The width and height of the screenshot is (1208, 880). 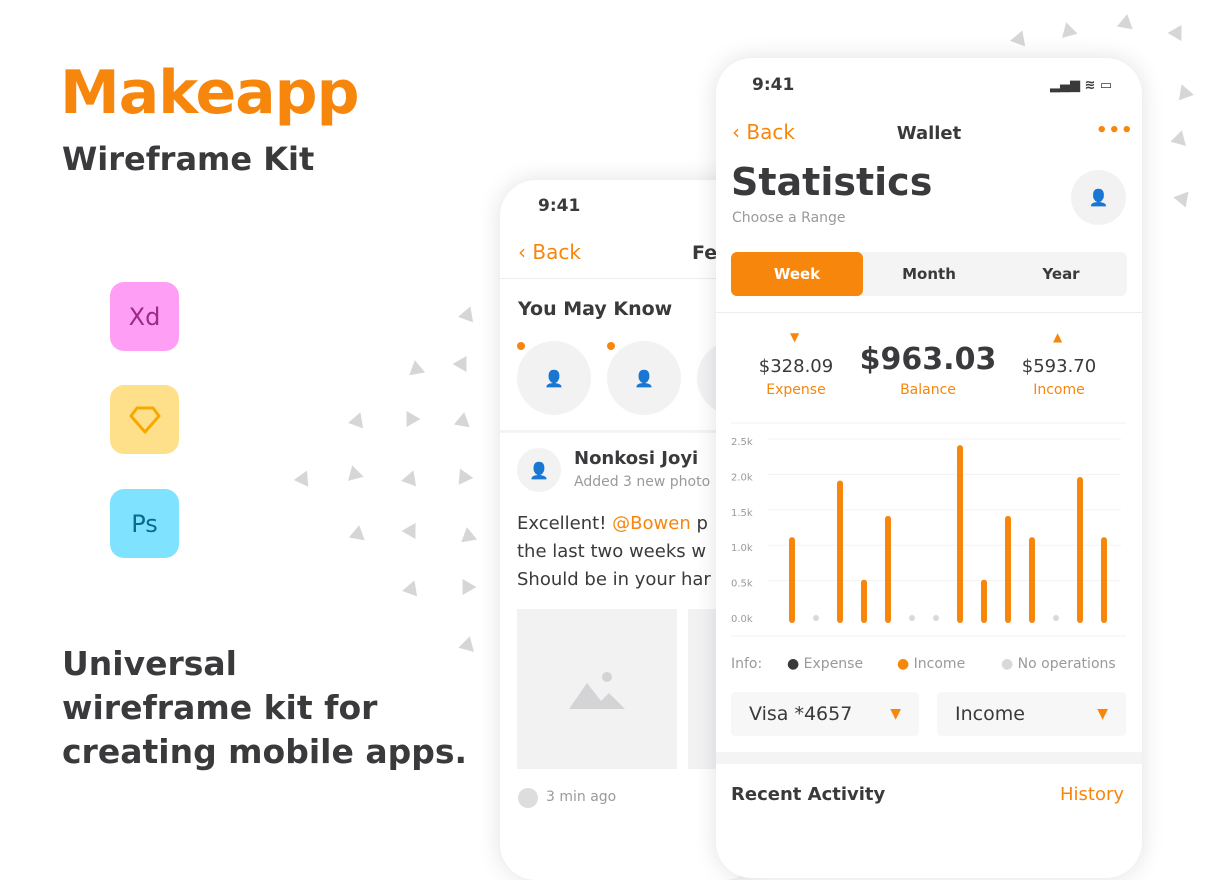 What do you see at coordinates (742, 584) in the screenshot?
I see `y-tick-label: 0.5k` at bounding box center [742, 584].